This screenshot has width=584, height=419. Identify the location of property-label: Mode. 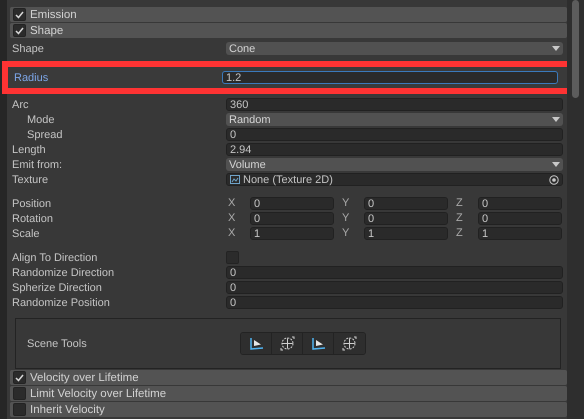
(41, 120).